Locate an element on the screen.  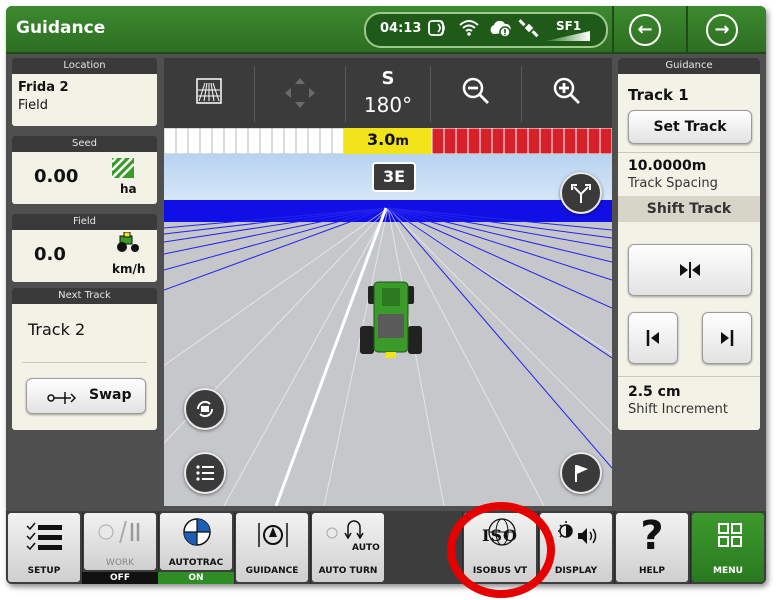
center-track-button is located at coordinates (690, 270).